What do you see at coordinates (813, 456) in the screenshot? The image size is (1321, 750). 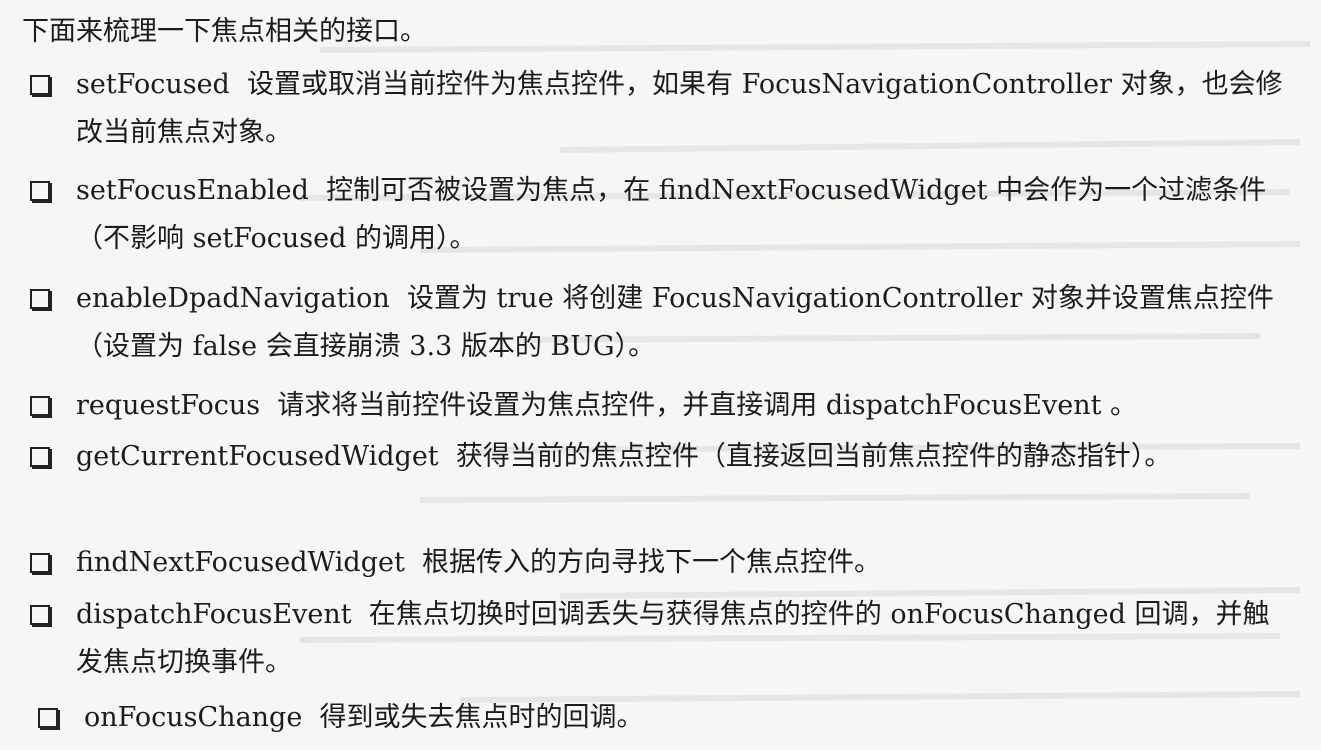 I see `api-description: 获得当前的焦点控件（直接返回当前焦点控件的静态指针）。` at bounding box center [813, 456].